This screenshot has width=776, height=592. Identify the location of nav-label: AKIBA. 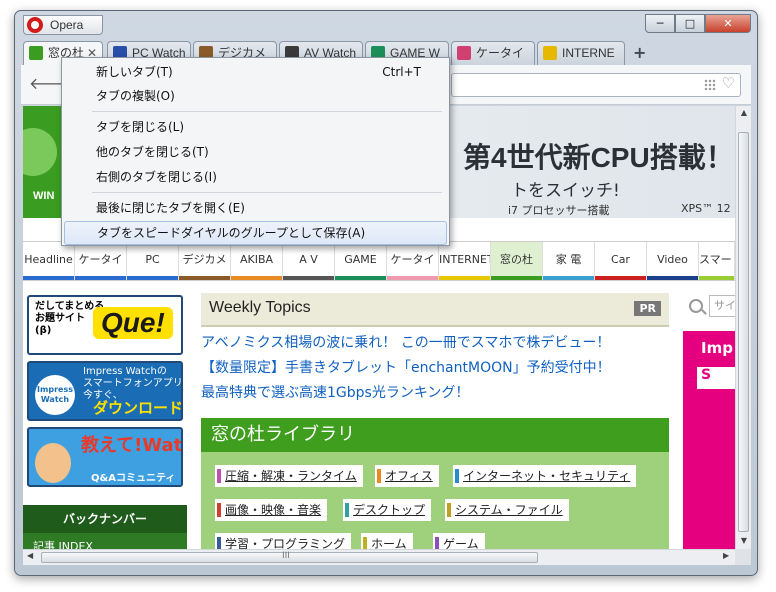
(256, 259).